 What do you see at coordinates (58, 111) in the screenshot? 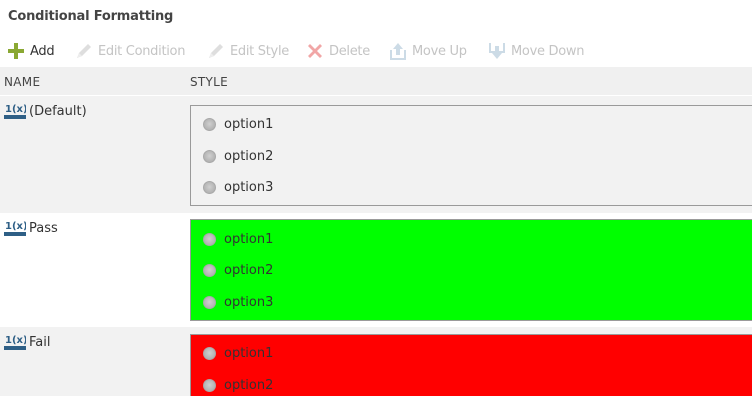
I see `condition-name: (Default)` at bounding box center [58, 111].